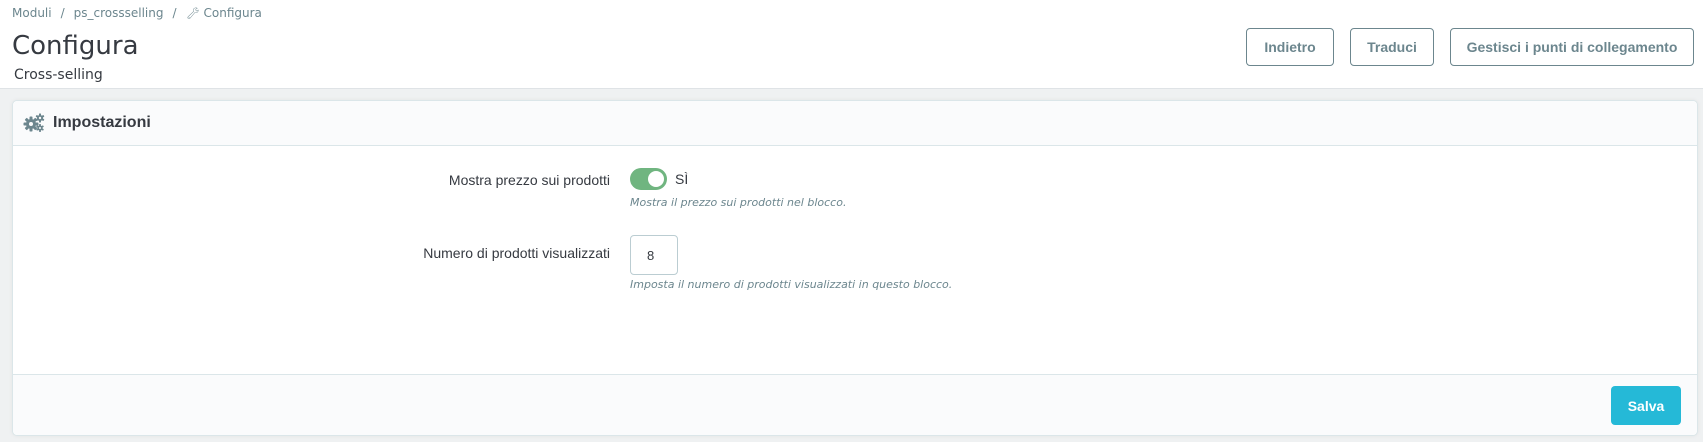 The height and width of the screenshot is (442, 1703). Describe the element at coordinates (119, 13) in the screenshot. I see `breadcrumb-item-module: ps_crossselling` at that location.